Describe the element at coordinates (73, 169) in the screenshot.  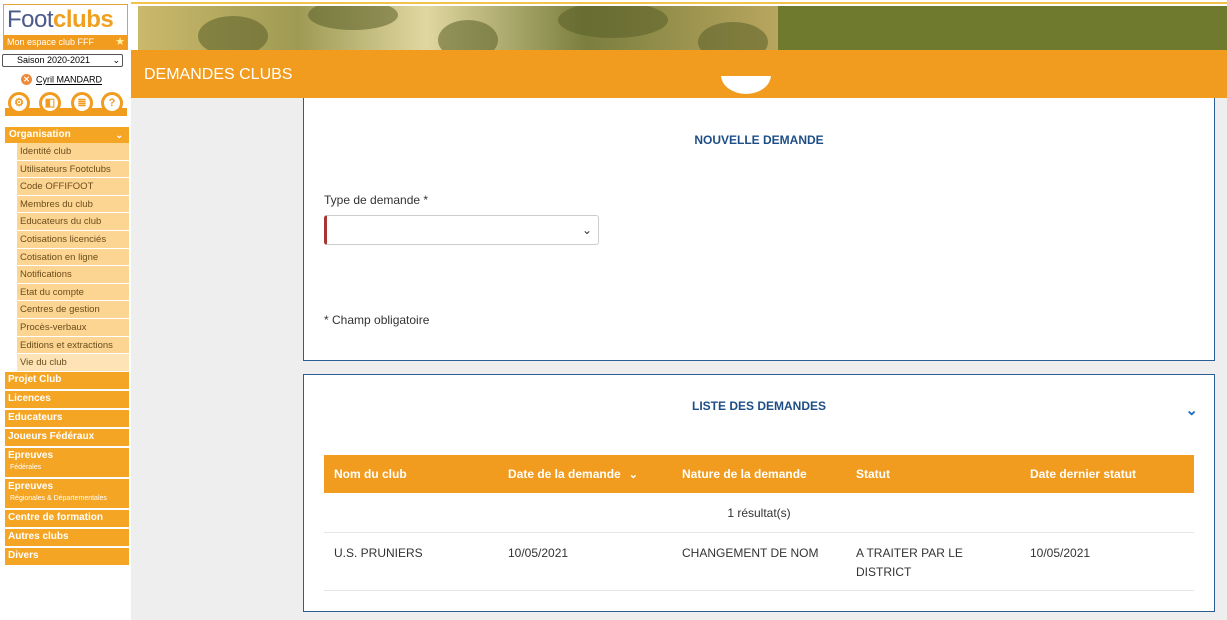
I see `menu-item: Utilisateurs Footclubs` at that location.